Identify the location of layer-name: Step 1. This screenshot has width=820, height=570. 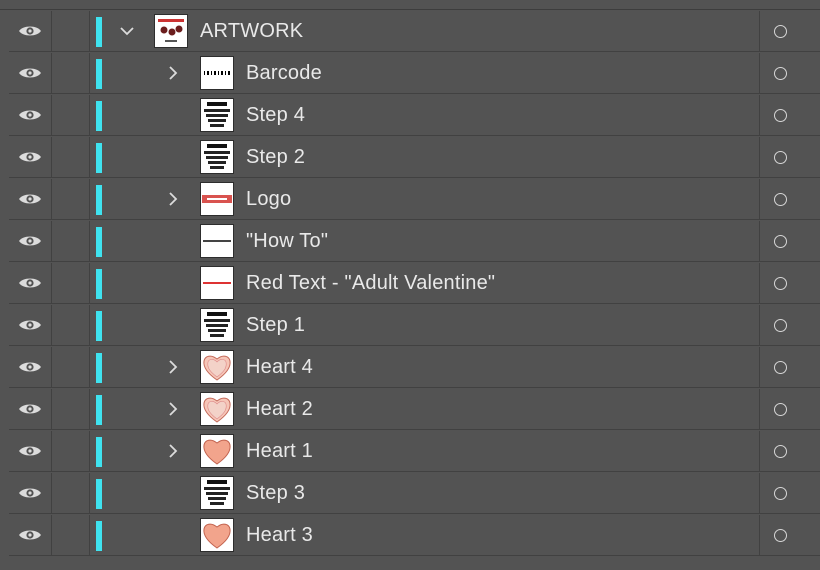
(275, 325).